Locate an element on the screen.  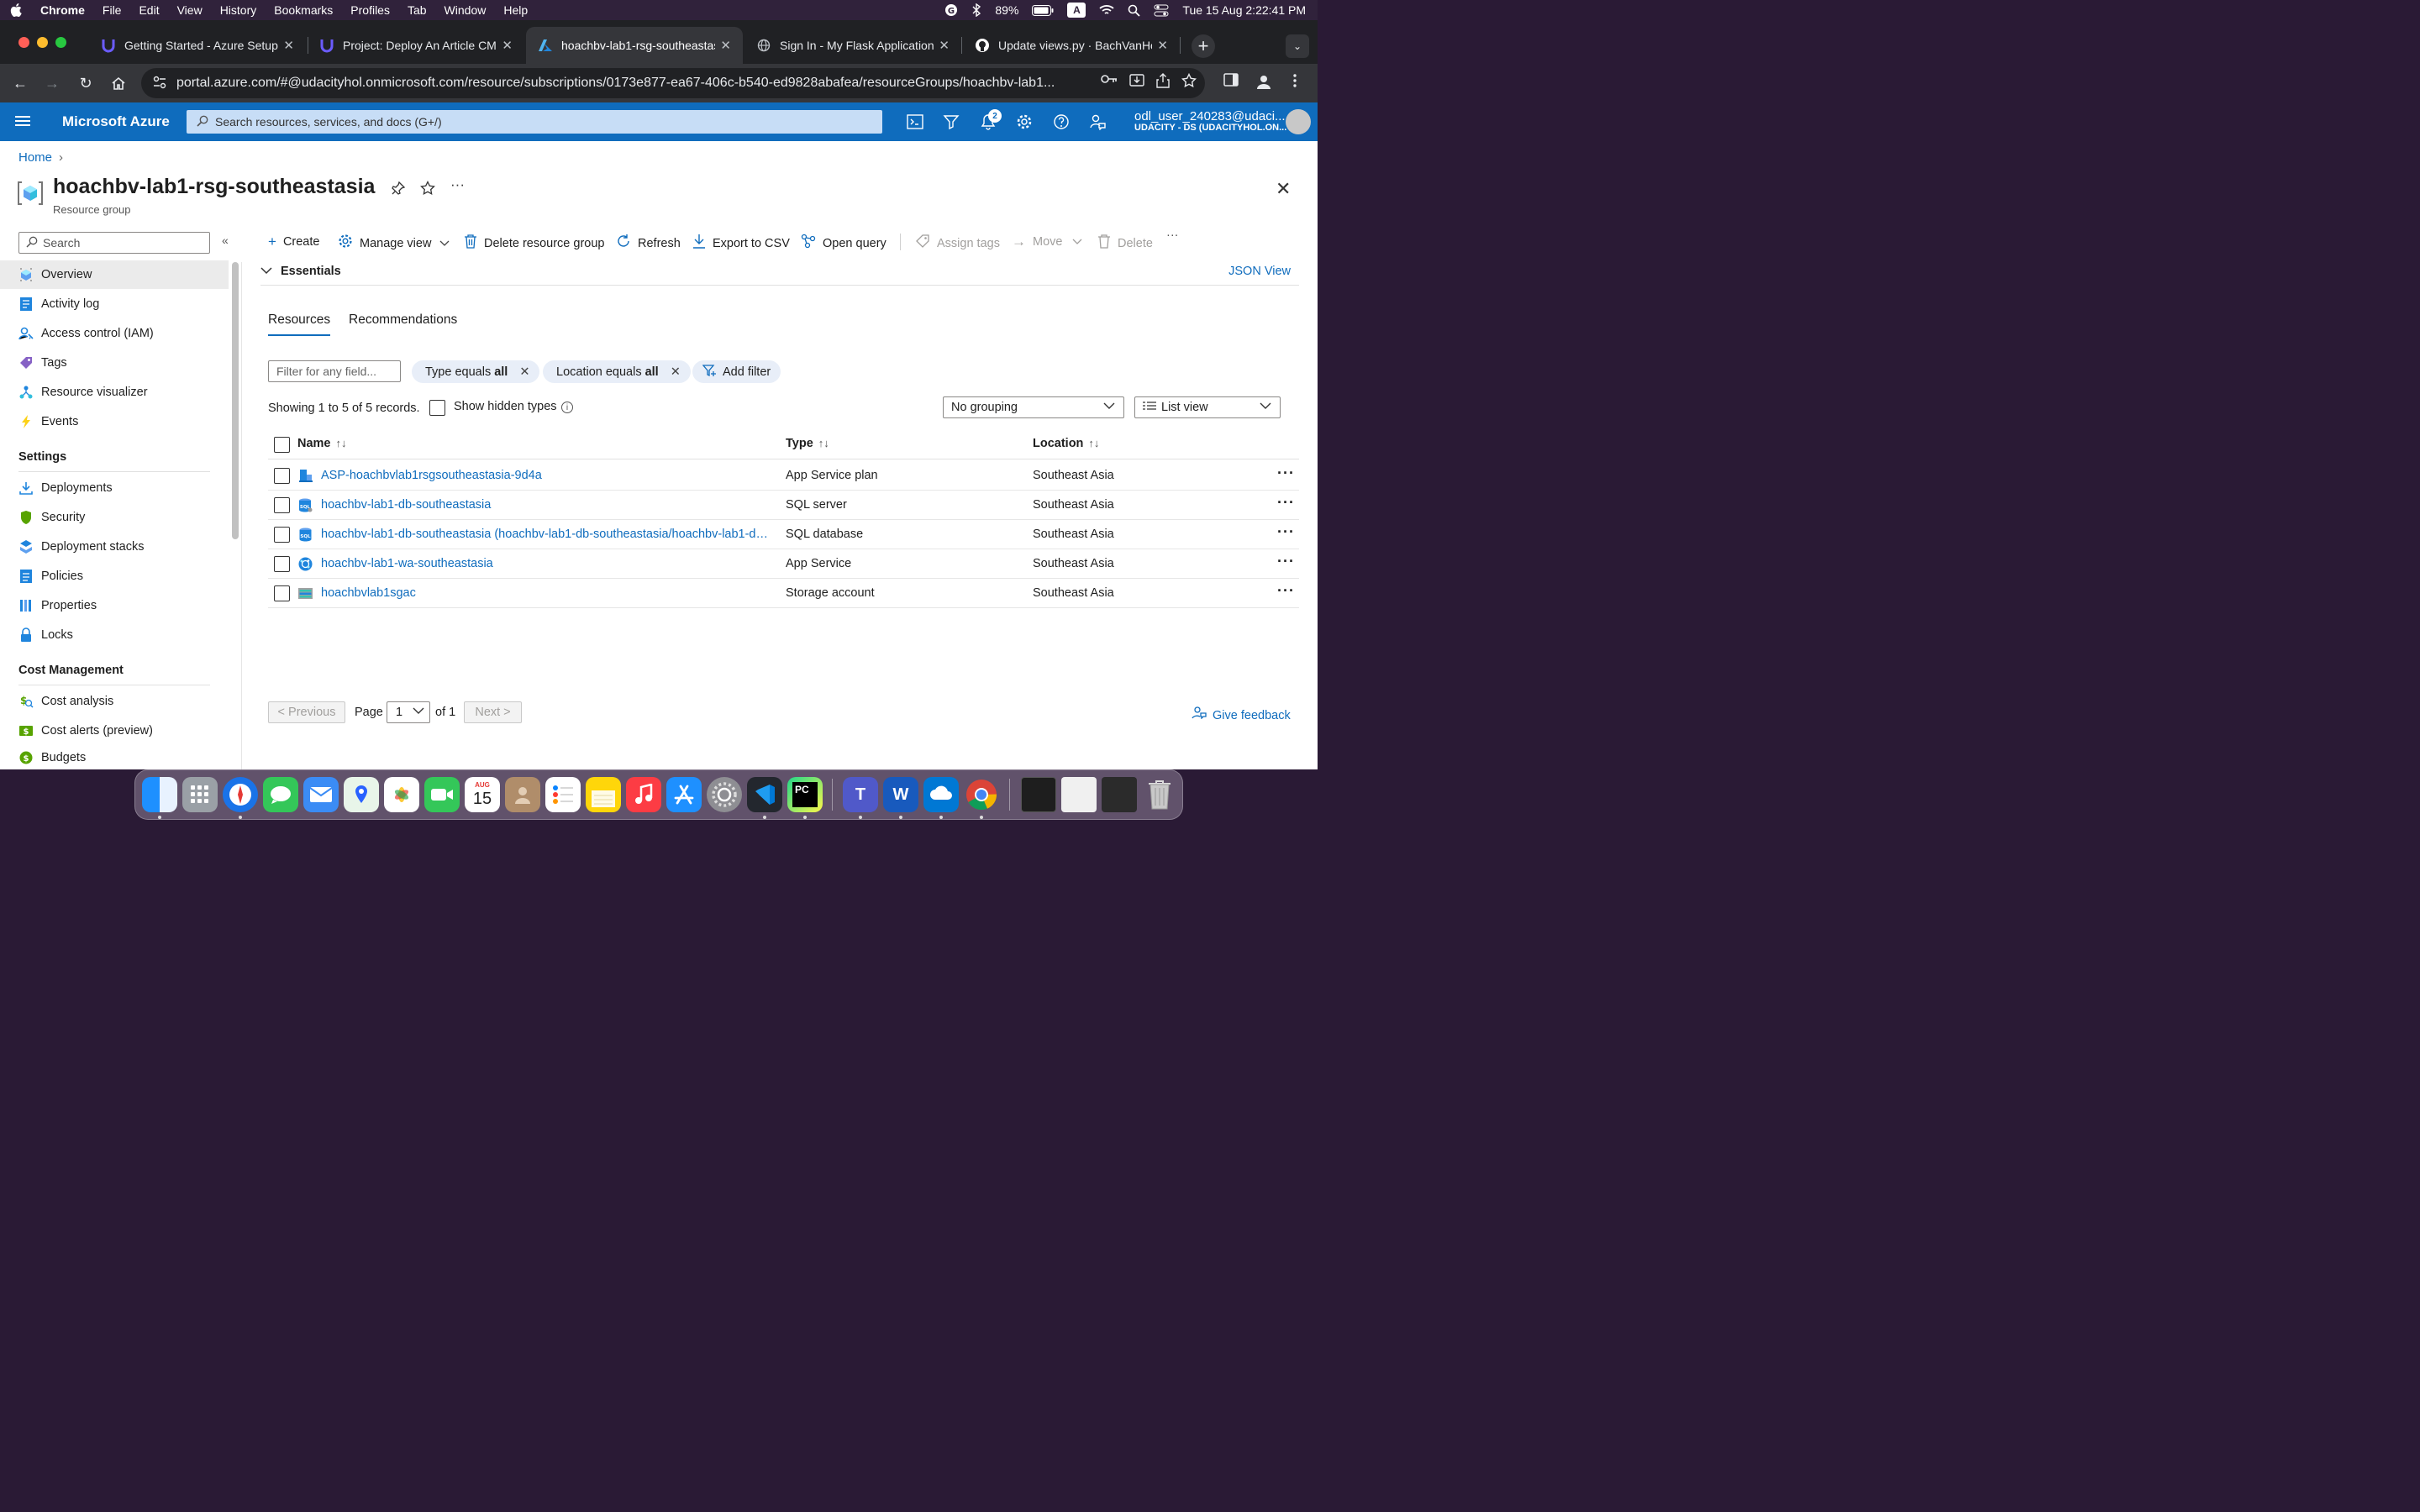
sidebar-item-locks: Locks is located at coordinates (114, 635).